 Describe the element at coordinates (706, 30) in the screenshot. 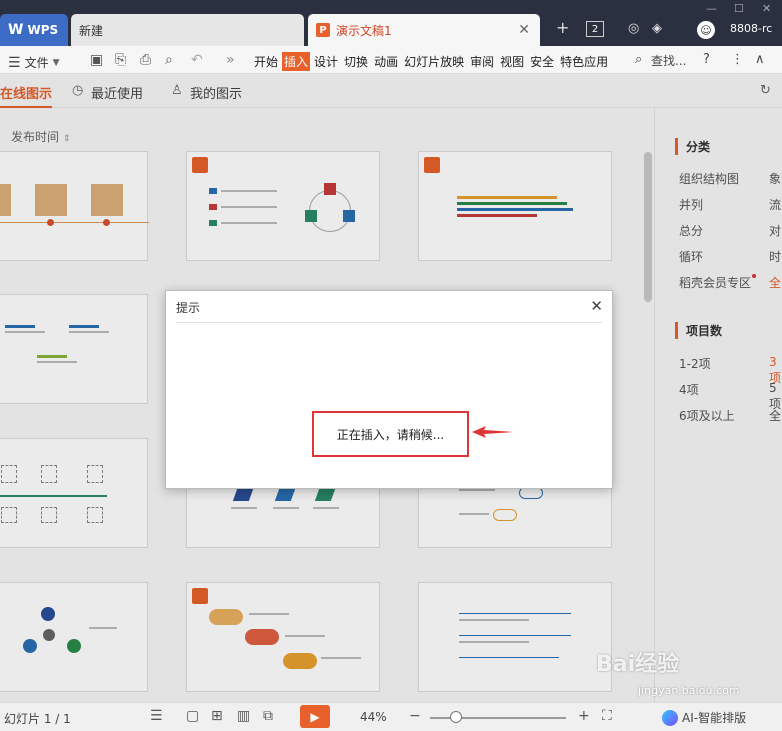

I see `avatar: ☺` at that location.